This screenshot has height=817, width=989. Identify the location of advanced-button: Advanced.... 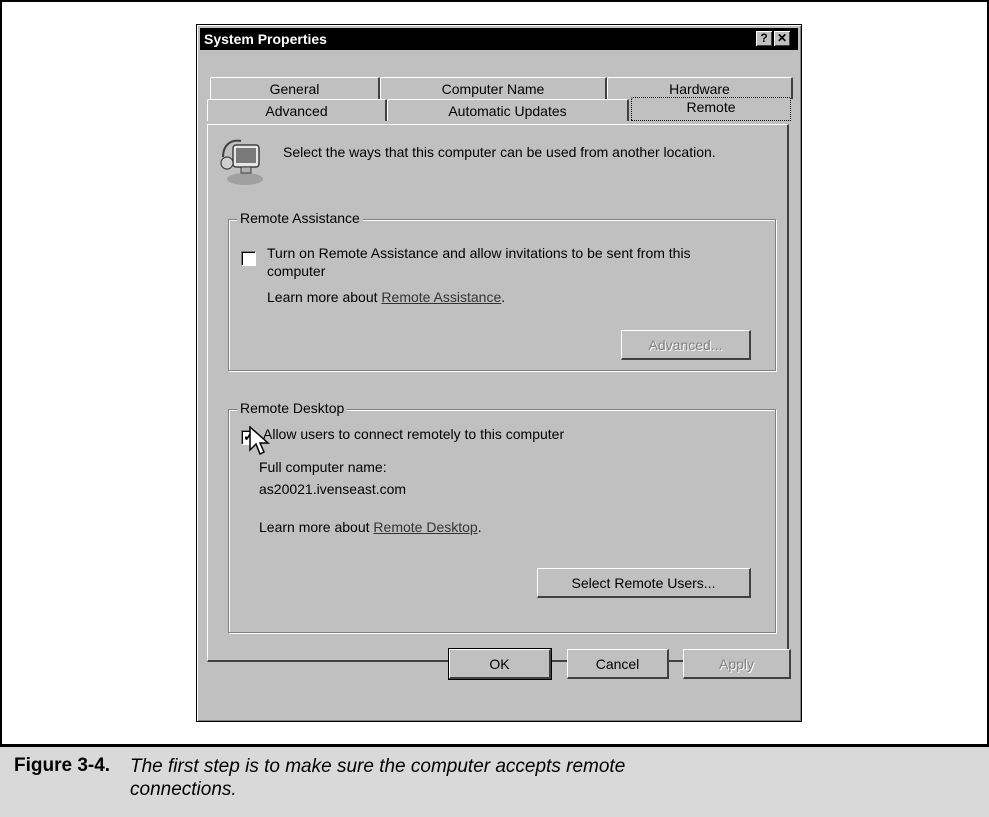
(686, 345).